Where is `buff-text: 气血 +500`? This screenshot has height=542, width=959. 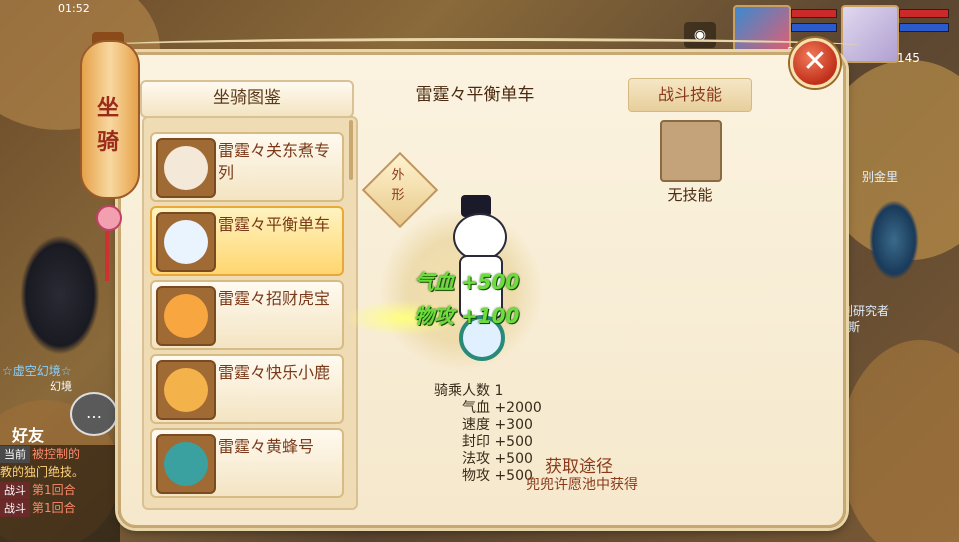 buff-text: 气血 +500 is located at coordinates (467, 282).